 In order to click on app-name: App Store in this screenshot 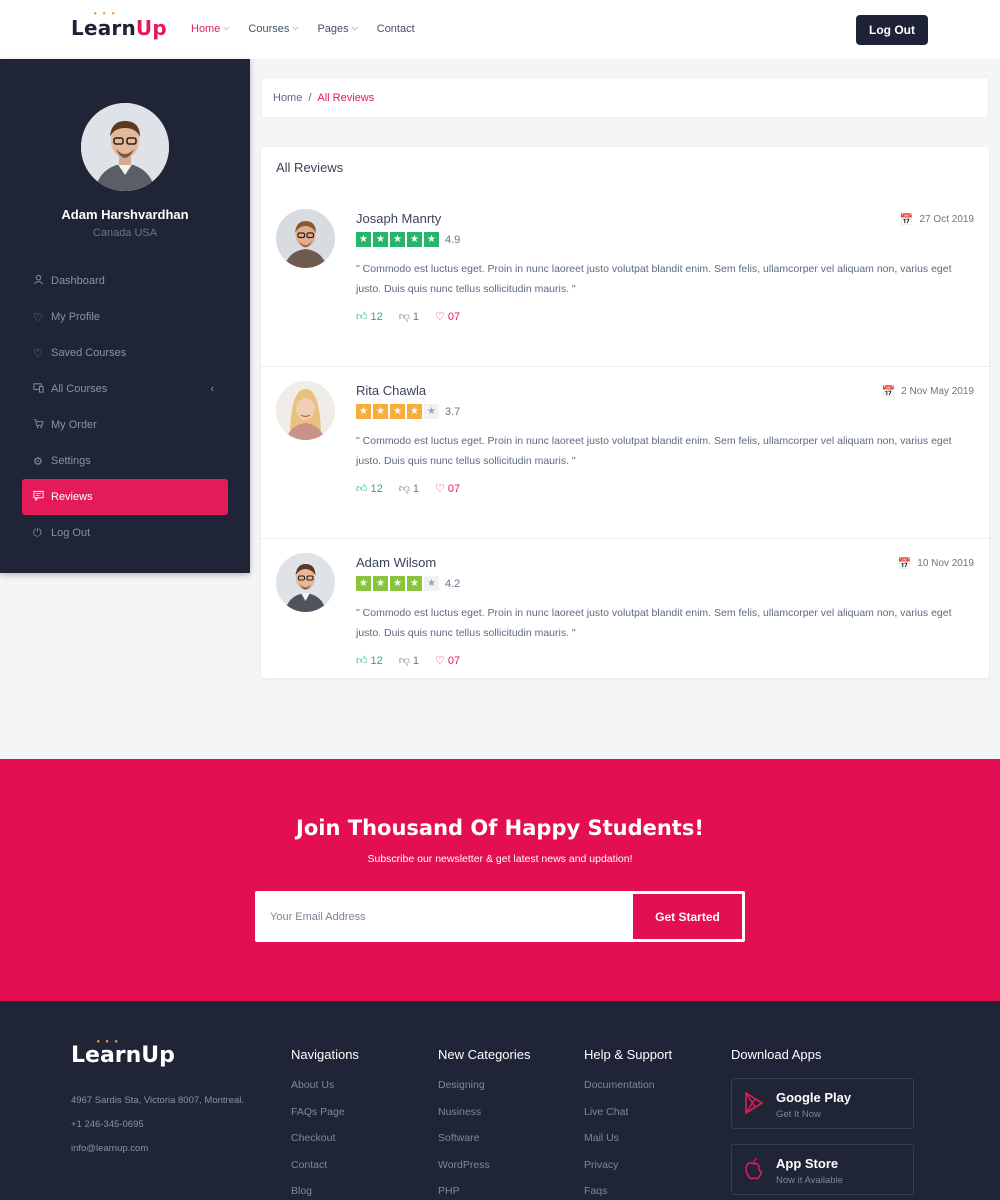, I will do `click(807, 1163)`.